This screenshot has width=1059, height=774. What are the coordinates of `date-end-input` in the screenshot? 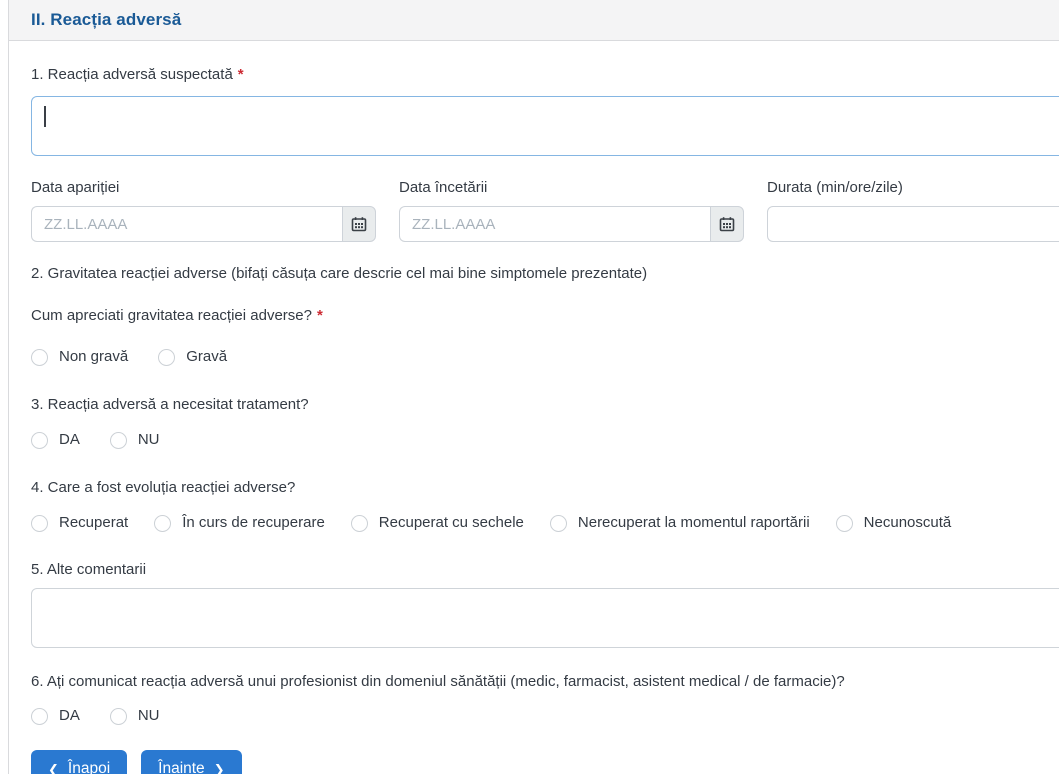 It's located at (554, 224).